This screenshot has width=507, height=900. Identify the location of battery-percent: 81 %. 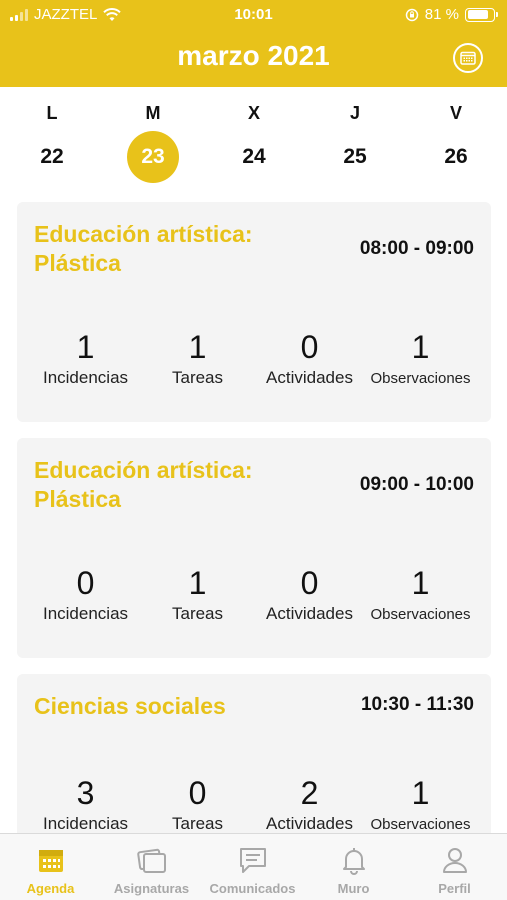
(441, 14).